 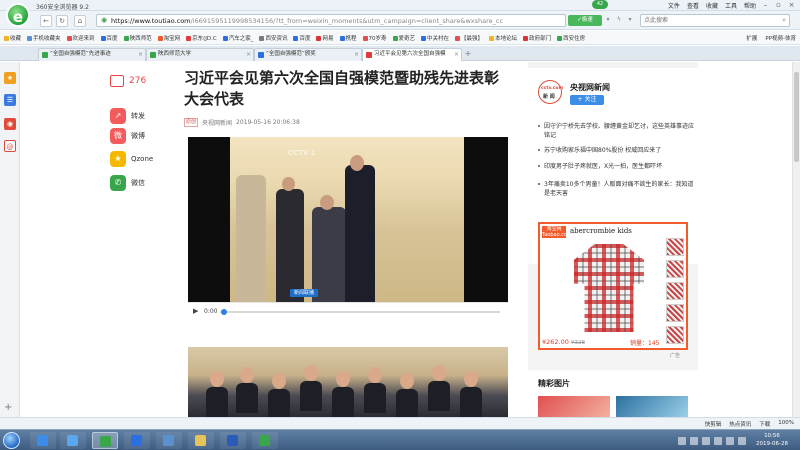 I want to click on menu-help: 帮助, so click(x=750, y=5).